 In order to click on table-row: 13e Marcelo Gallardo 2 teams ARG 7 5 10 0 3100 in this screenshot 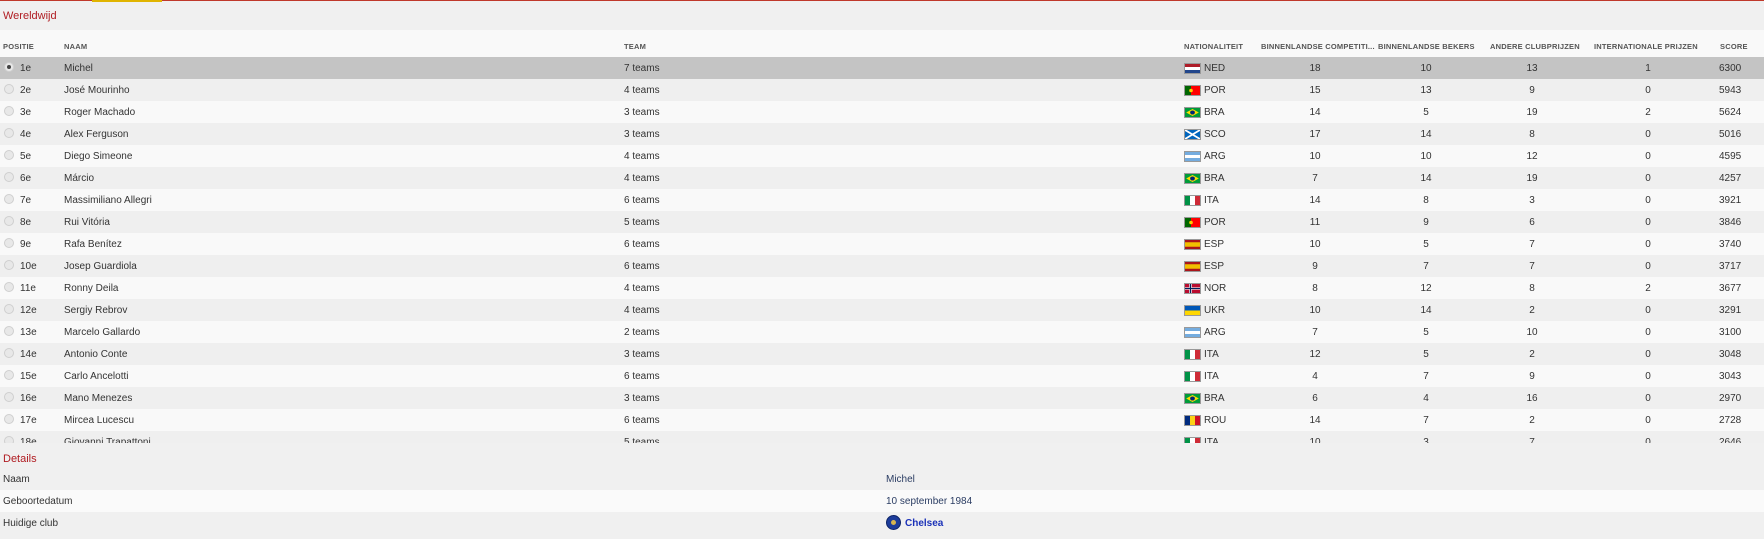, I will do `click(882, 332)`.